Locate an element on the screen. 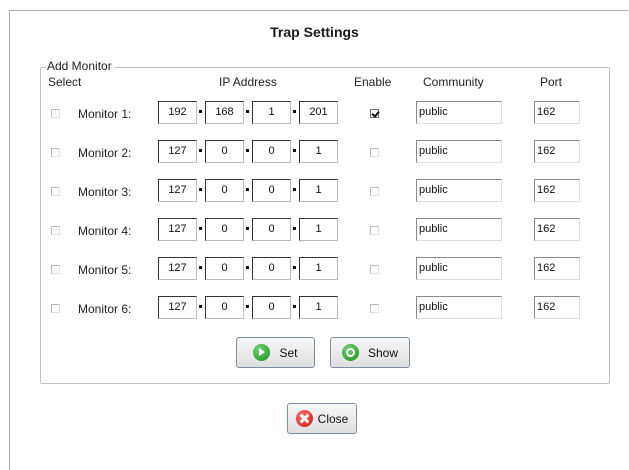  monitor-2-port-field: 162 is located at coordinates (557, 151).